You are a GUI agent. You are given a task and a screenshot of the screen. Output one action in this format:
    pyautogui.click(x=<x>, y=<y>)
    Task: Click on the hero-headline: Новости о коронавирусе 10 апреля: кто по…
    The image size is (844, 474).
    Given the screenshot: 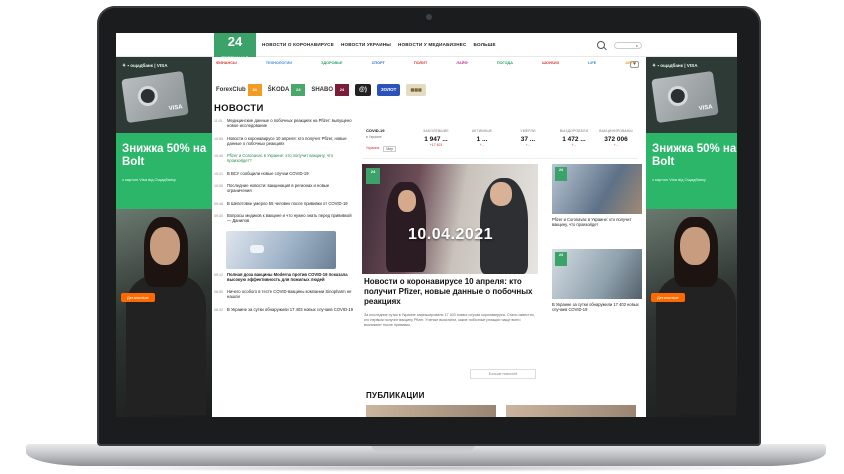 What is the action you would take?
    pyautogui.click(x=451, y=292)
    